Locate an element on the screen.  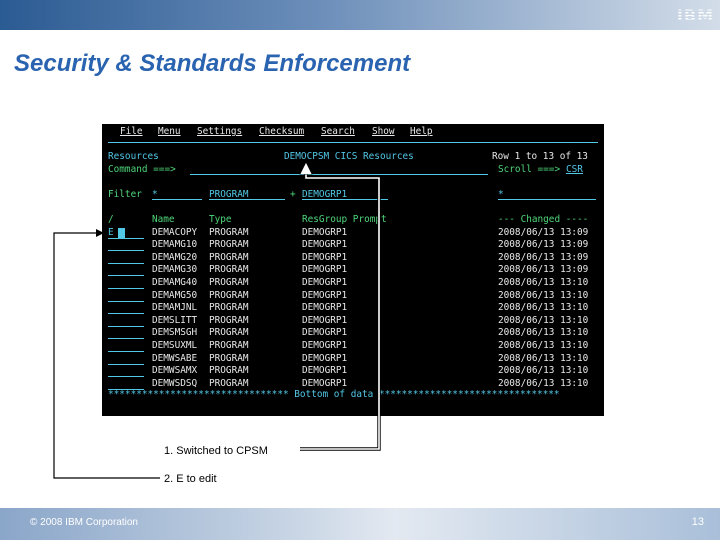
row-info: Row 1 to 13 of 13 is located at coordinates (540, 156).